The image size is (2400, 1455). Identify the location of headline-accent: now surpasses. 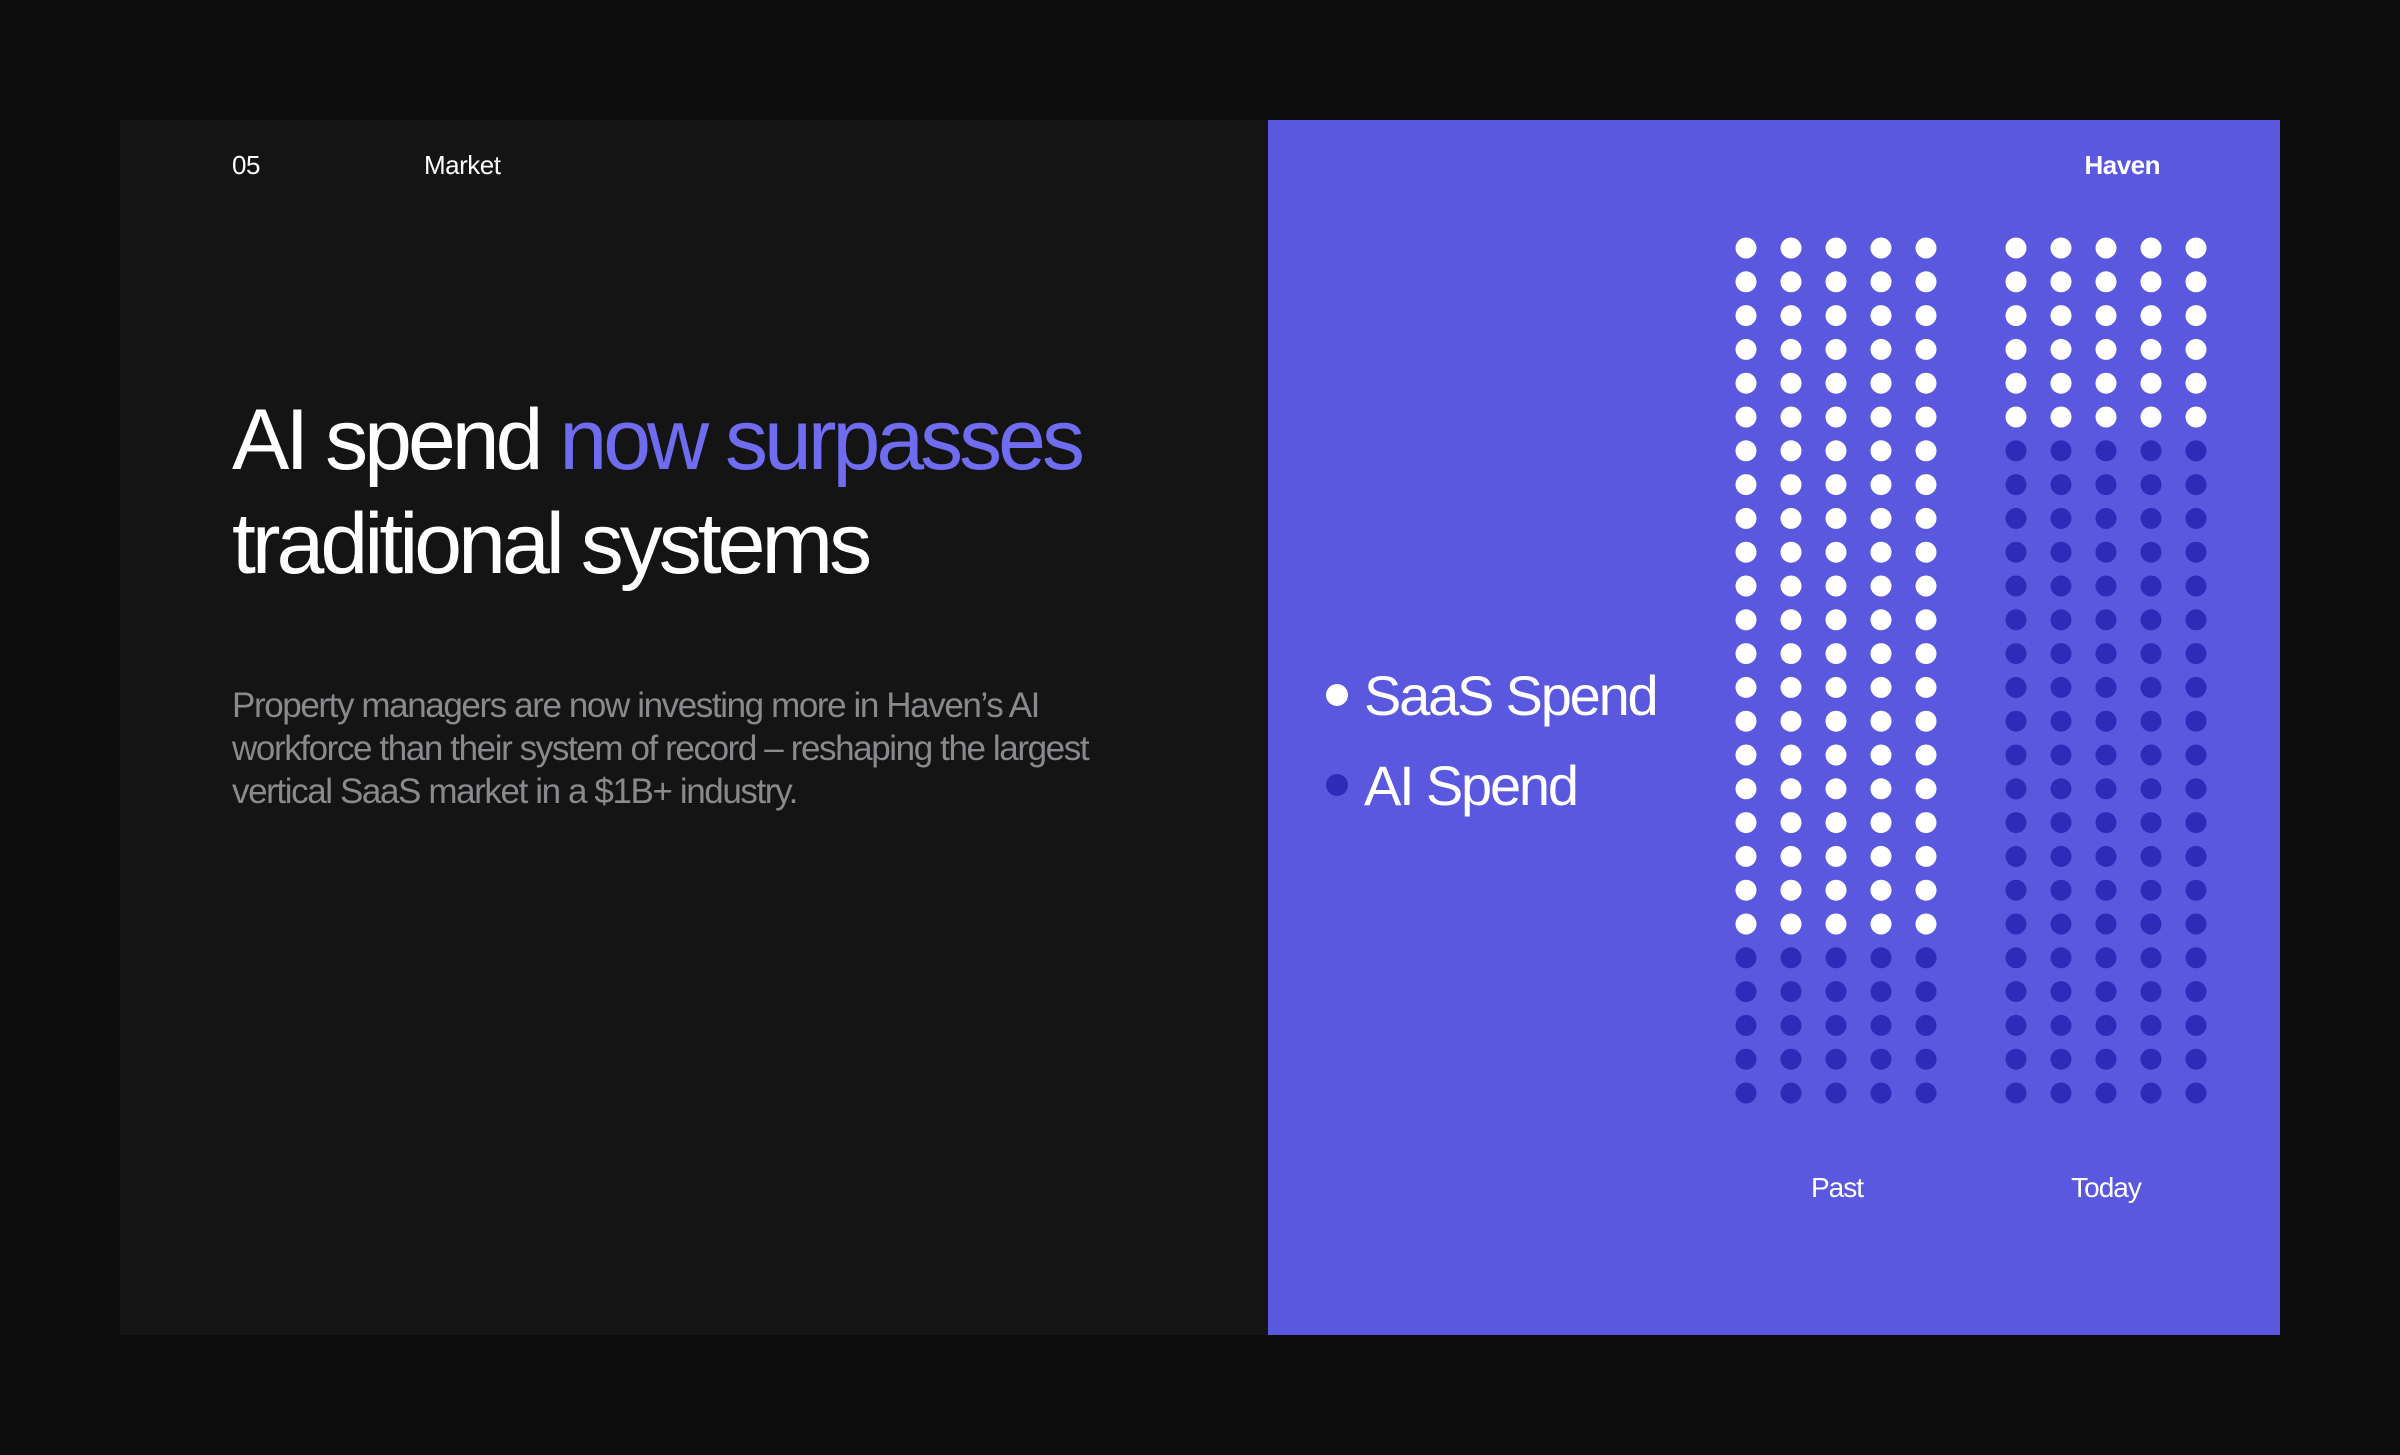
(822, 440).